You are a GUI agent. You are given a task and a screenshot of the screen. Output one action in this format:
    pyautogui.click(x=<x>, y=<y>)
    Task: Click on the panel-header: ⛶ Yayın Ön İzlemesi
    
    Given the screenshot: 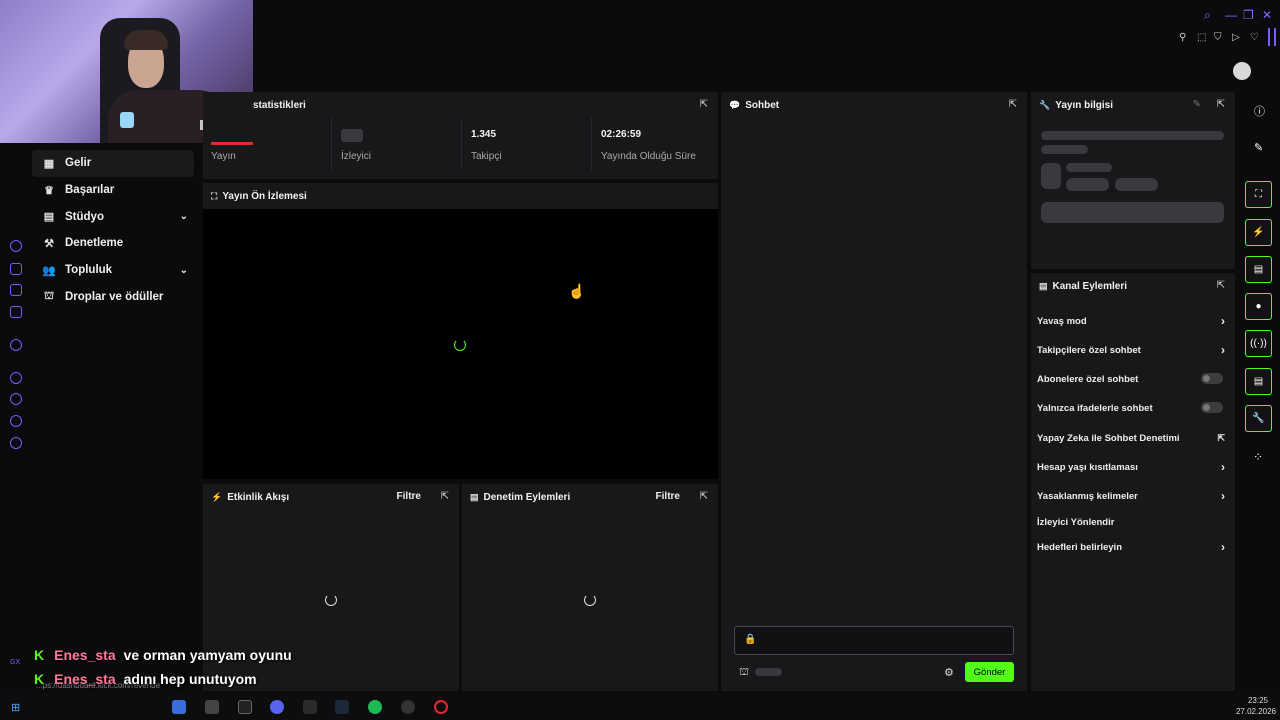 What is the action you would take?
    pyautogui.click(x=460, y=196)
    